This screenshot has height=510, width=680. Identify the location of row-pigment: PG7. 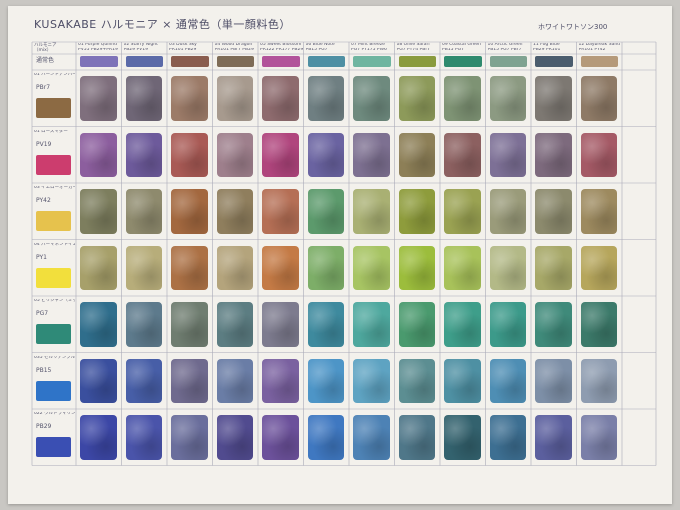
(42, 313).